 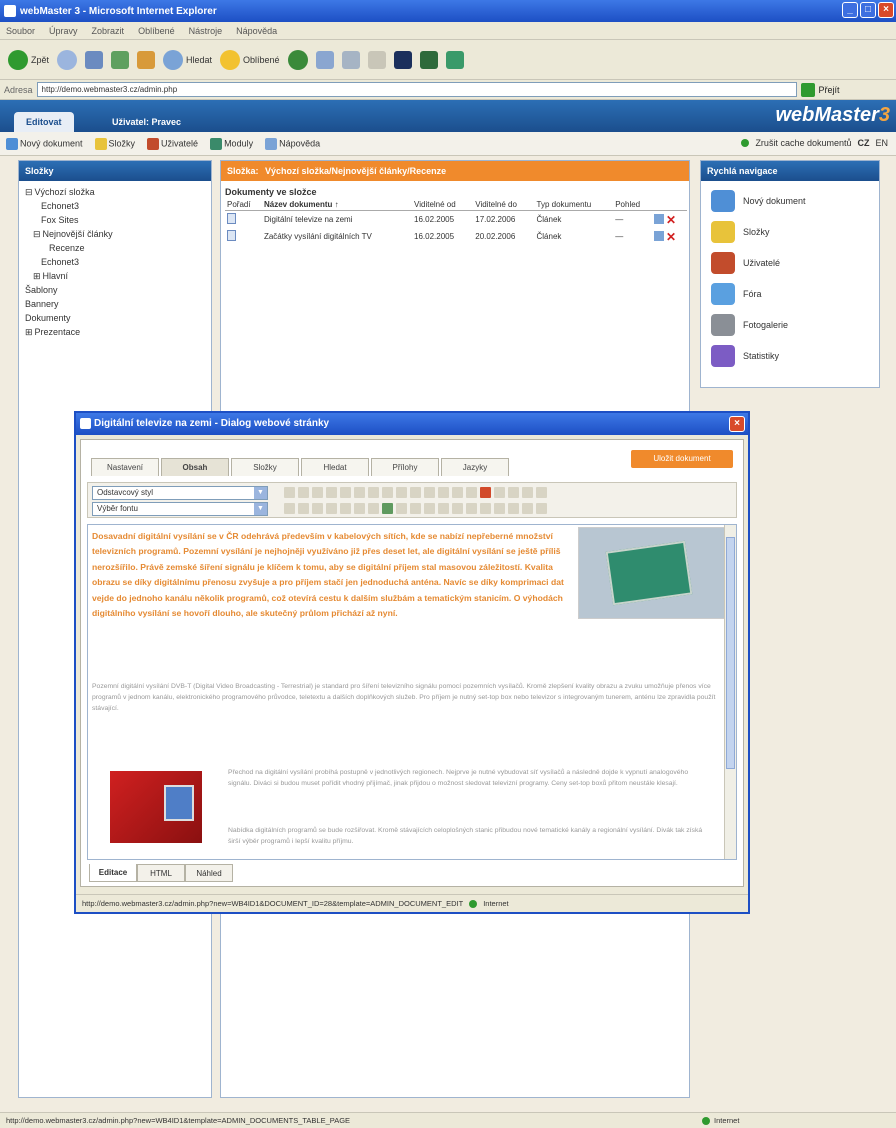 What do you see at coordinates (331, 508) in the screenshot?
I see `undo-icon` at bounding box center [331, 508].